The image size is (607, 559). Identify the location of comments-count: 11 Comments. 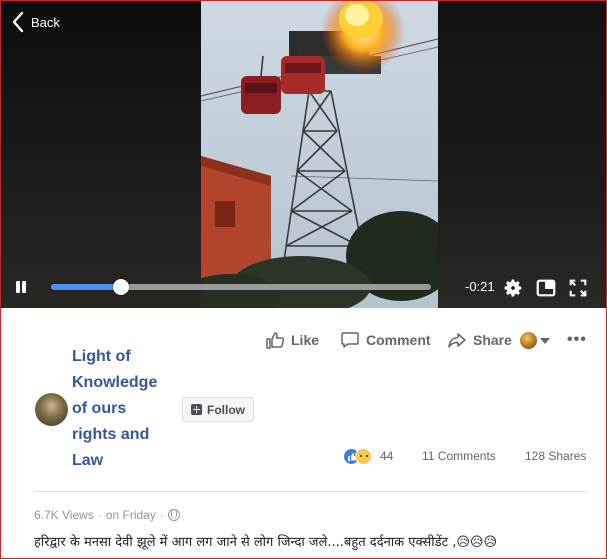
(459, 456).